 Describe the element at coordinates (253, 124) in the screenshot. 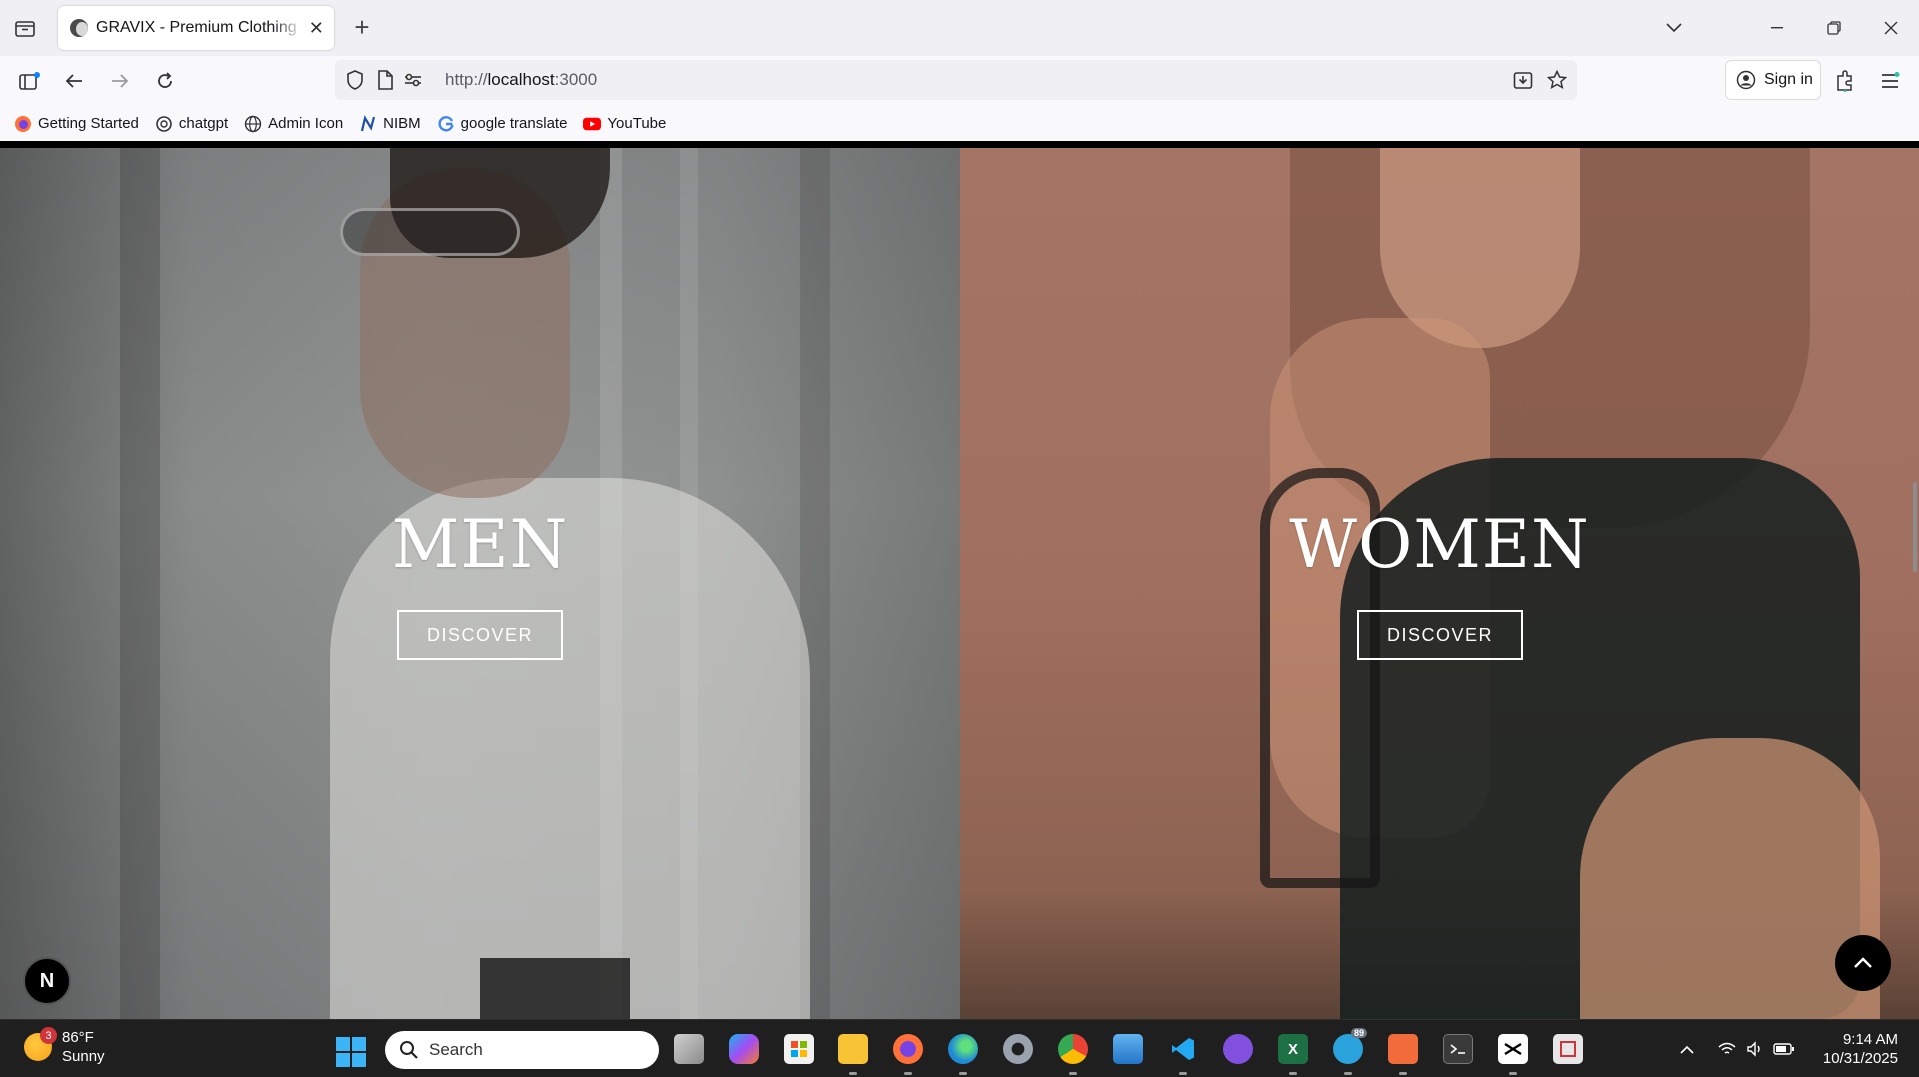

I see `globe-icon` at that location.